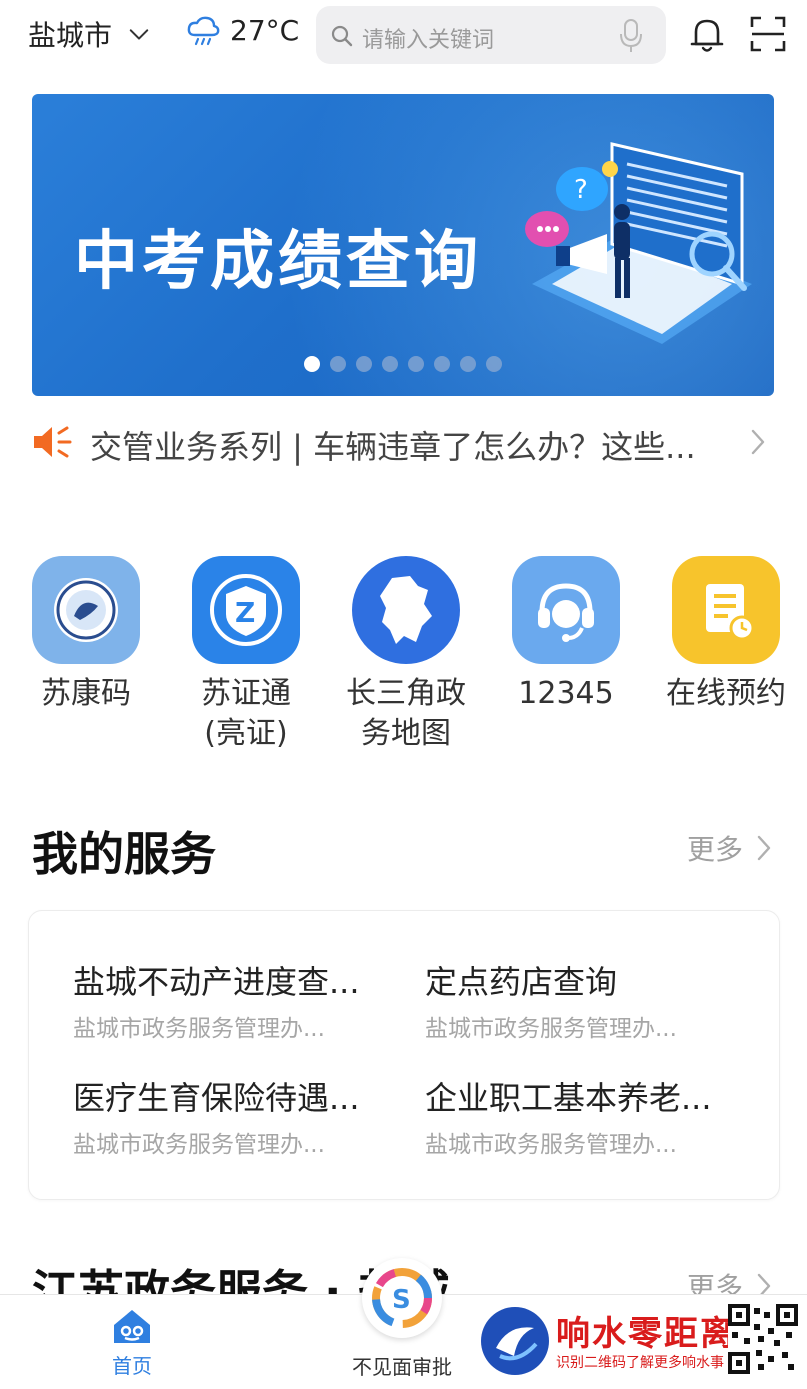 This screenshot has height=1389, width=807. I want to click on app-label-line2: (亮证), so click(246, 733).